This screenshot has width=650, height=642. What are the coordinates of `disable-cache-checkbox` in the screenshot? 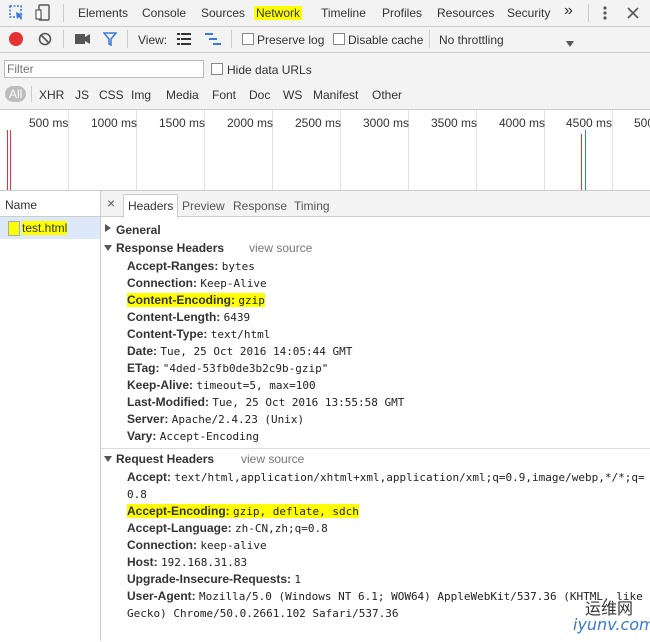 It's located at (339, 39).